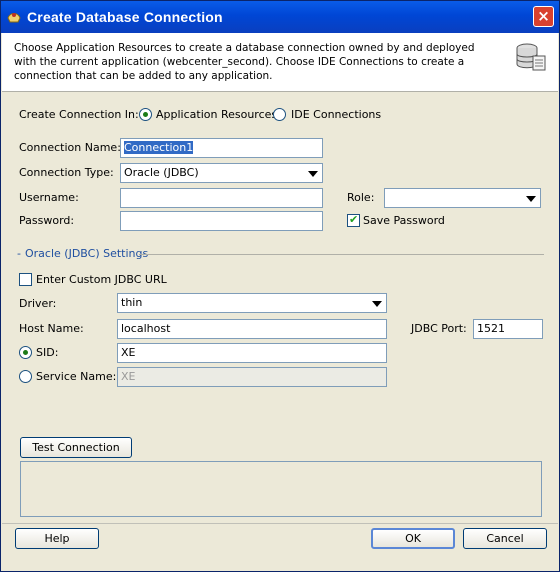 The image size is (560, 572). What do you see at coordinates (341, 254) in the screenshot?
I see `group-divider` at bounding box center [341, 254].